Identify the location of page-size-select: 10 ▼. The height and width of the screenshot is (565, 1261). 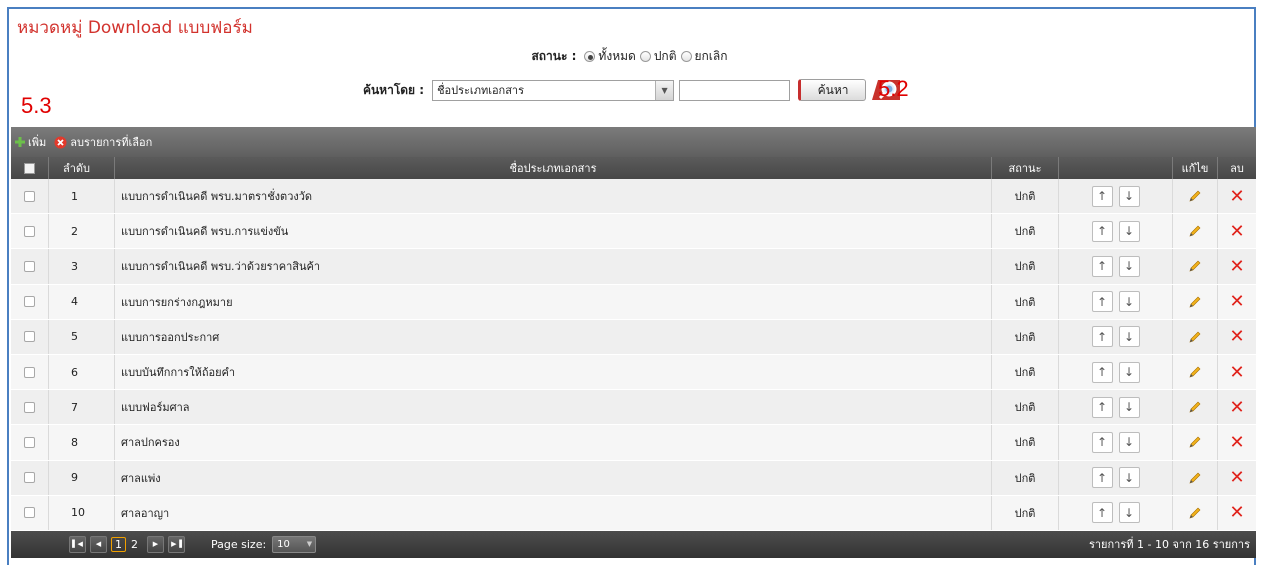
(294, 544).